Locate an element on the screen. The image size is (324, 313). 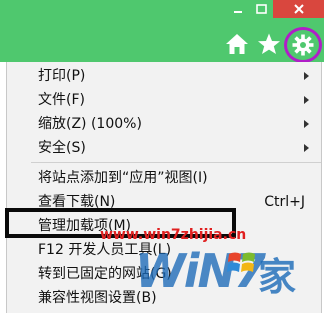
close-icon is located at coordinates (298, 9).